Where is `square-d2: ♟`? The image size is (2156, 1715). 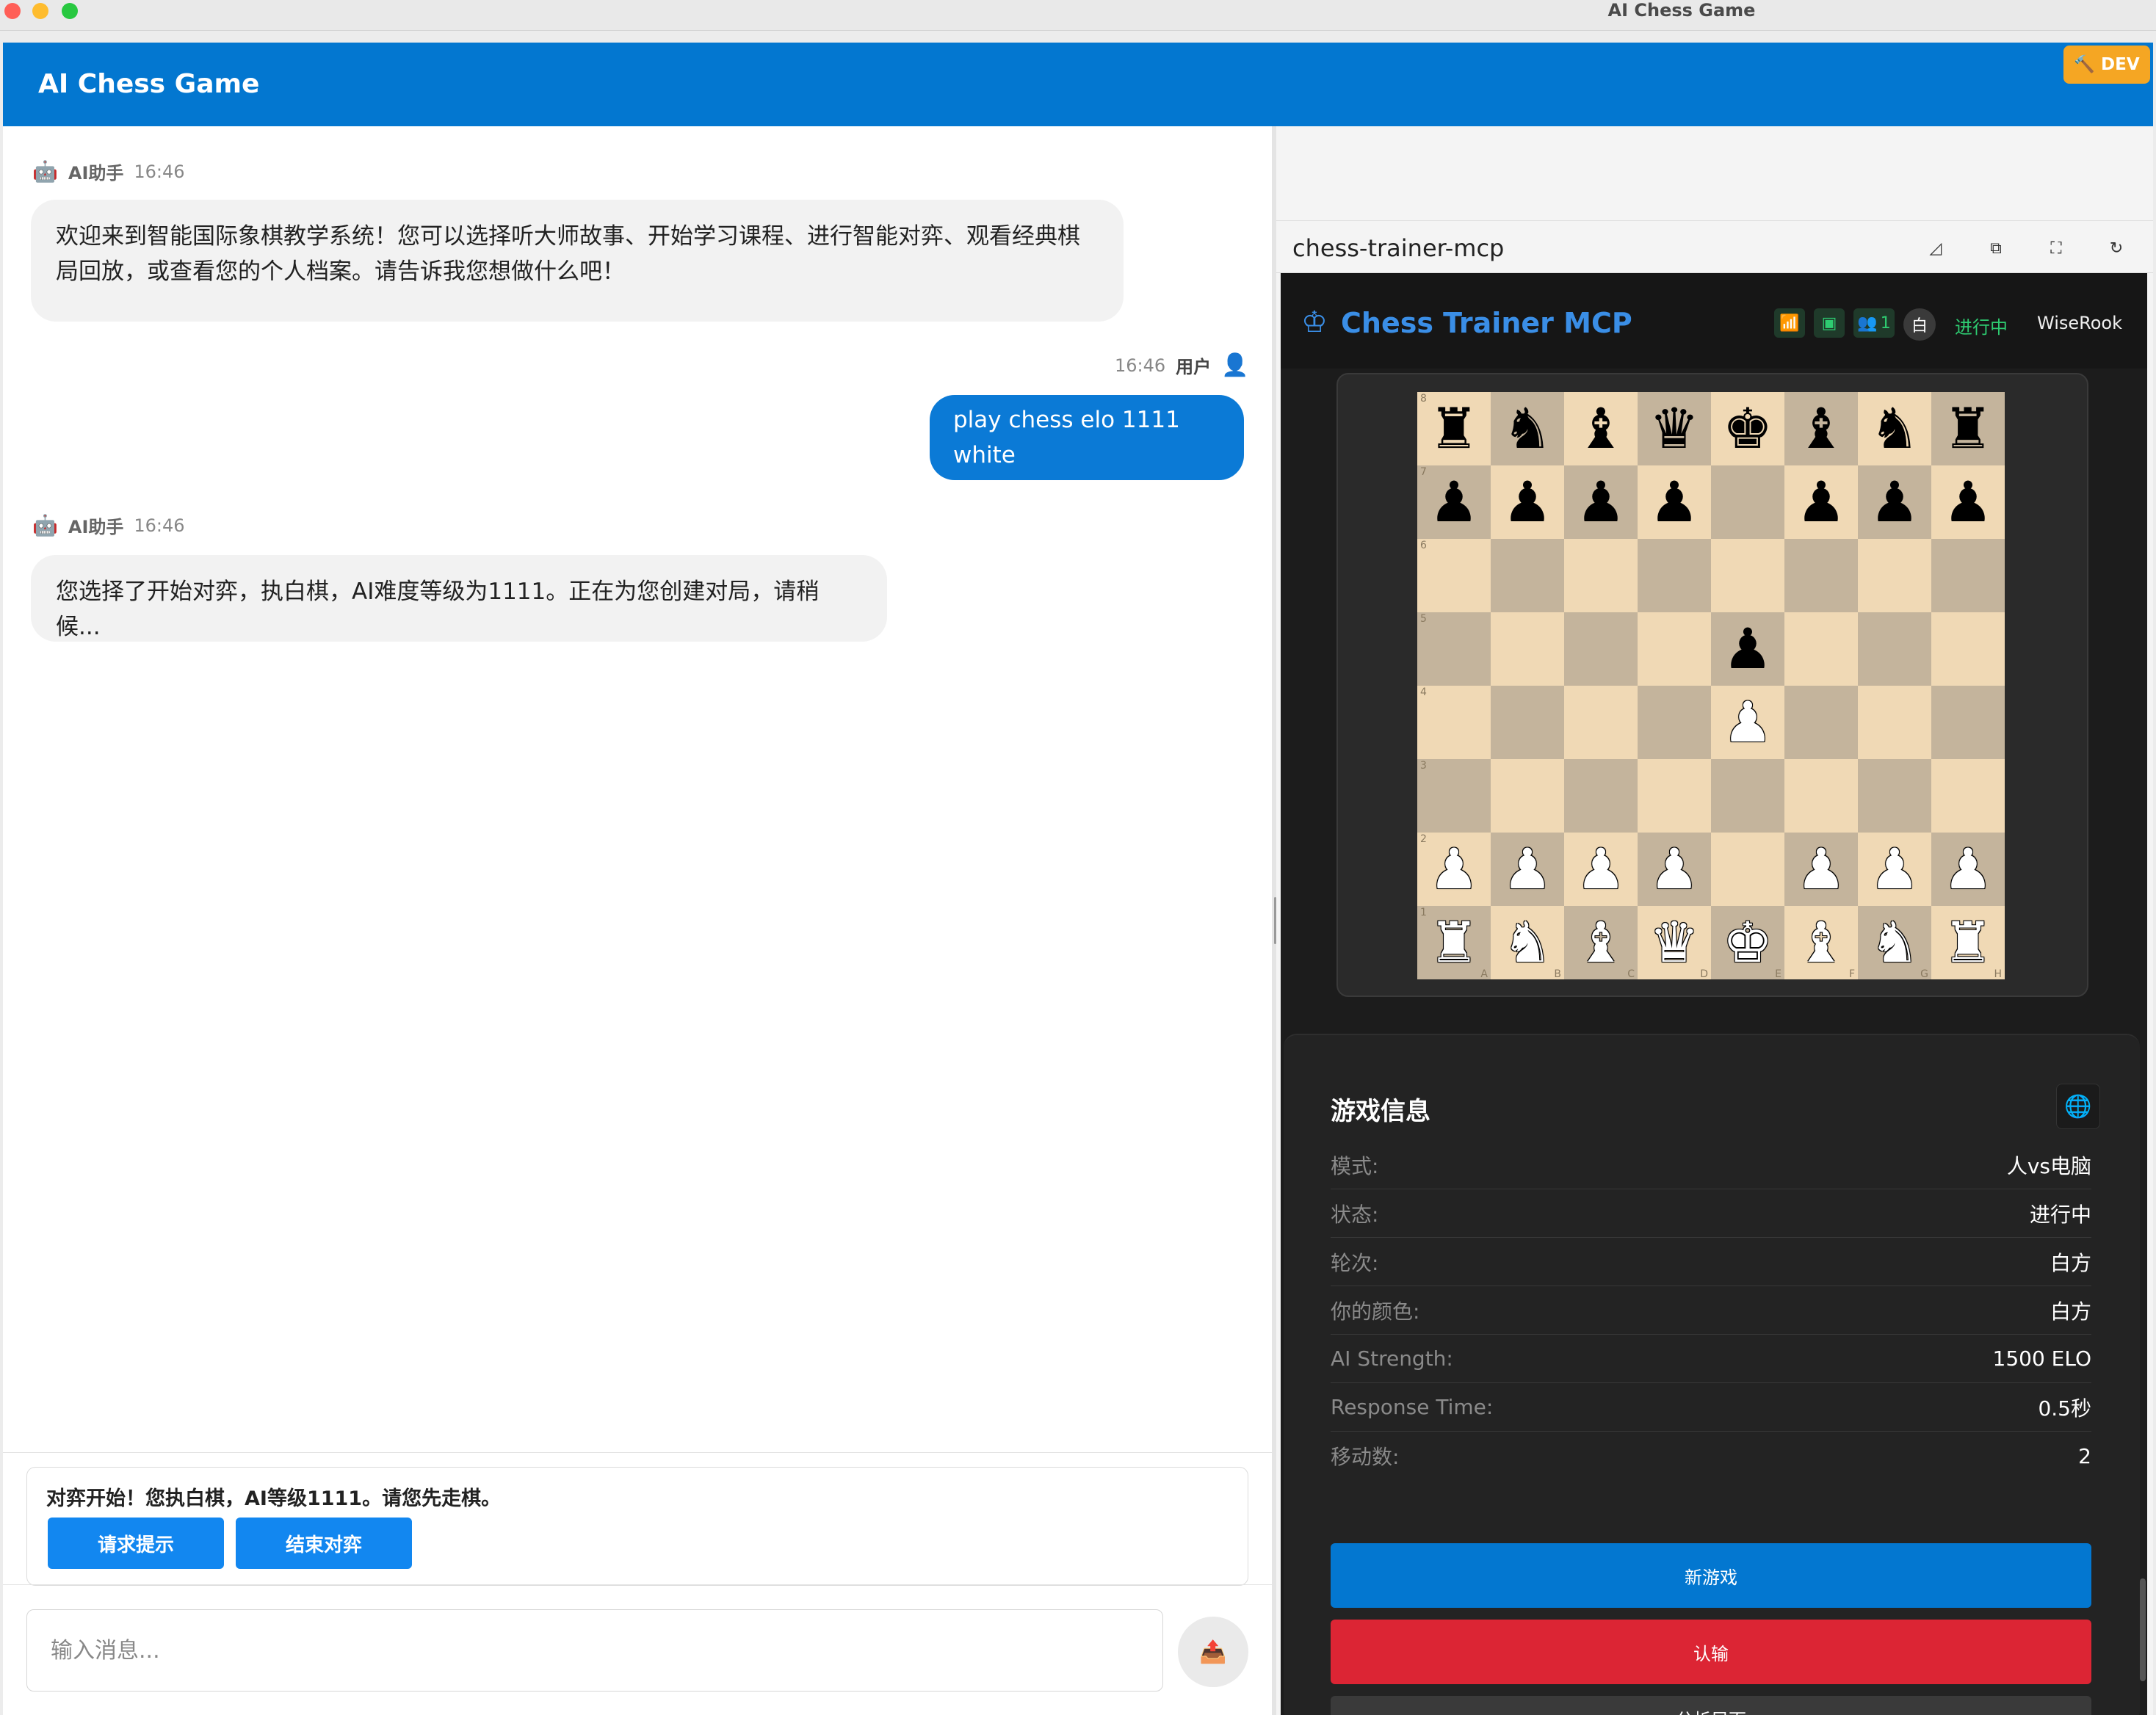
square-d2: ♟ is located at coordinates (1674, 869).